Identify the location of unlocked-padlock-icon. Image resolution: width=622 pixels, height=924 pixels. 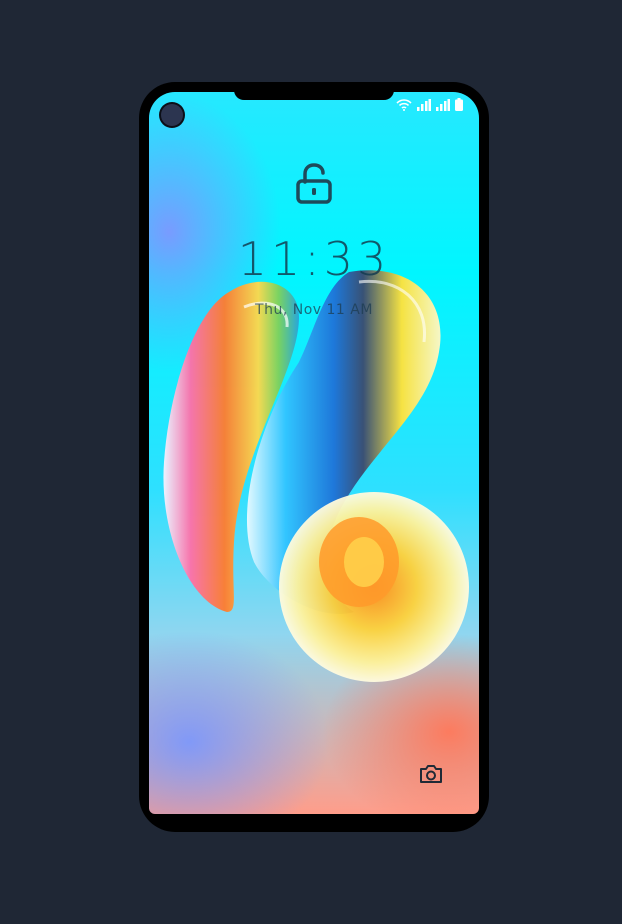
(314, 184).